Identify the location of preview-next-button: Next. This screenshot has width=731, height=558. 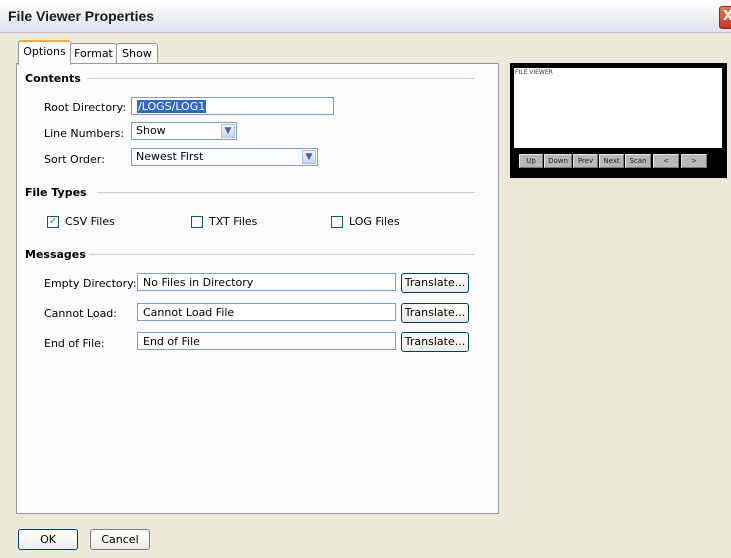
(611, 161).